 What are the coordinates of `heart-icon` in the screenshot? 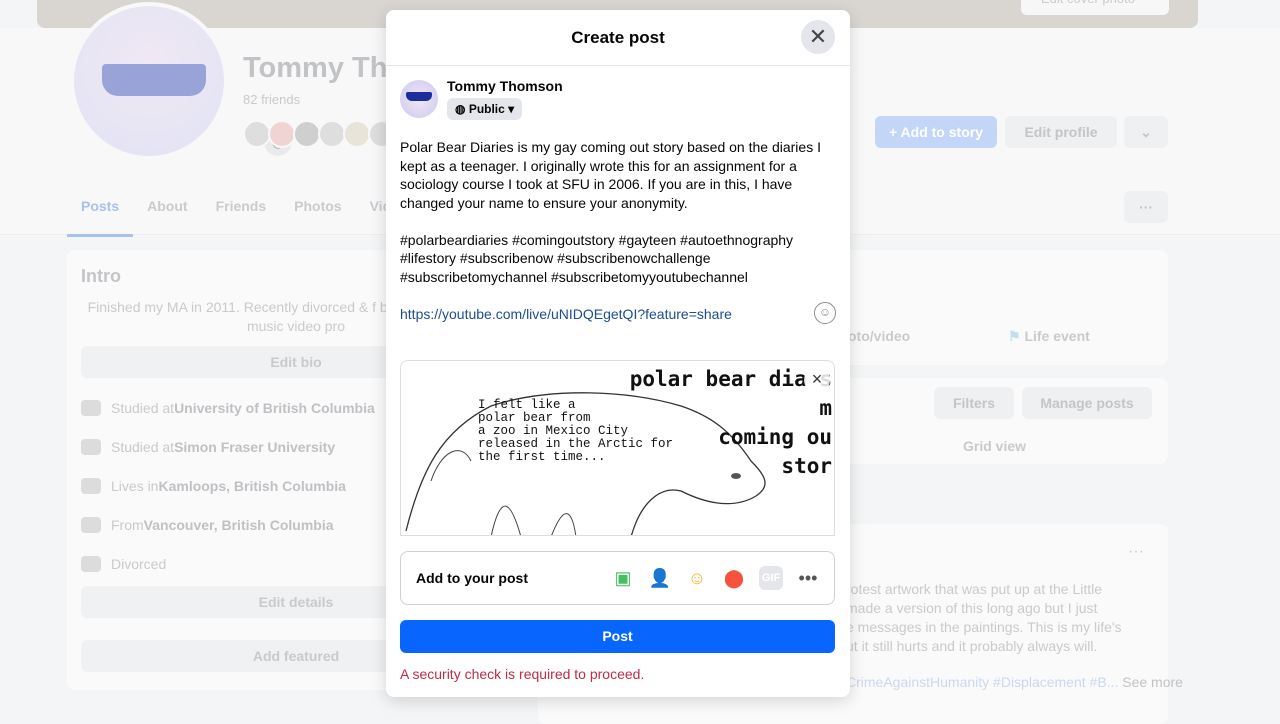 It's located at (91, 564).